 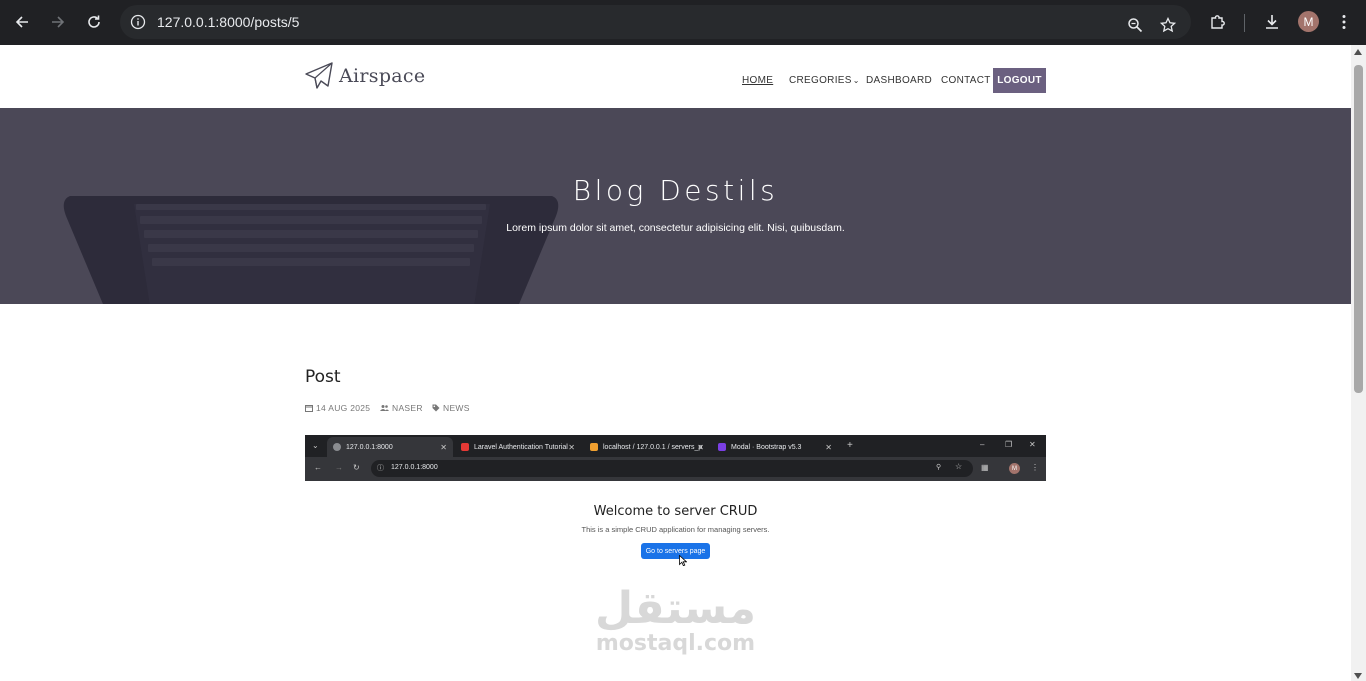 What do you see at coordinates (683, 560) in the screenshot?
I see `mouse-cursor-icon` at bounding box center [683, 560].